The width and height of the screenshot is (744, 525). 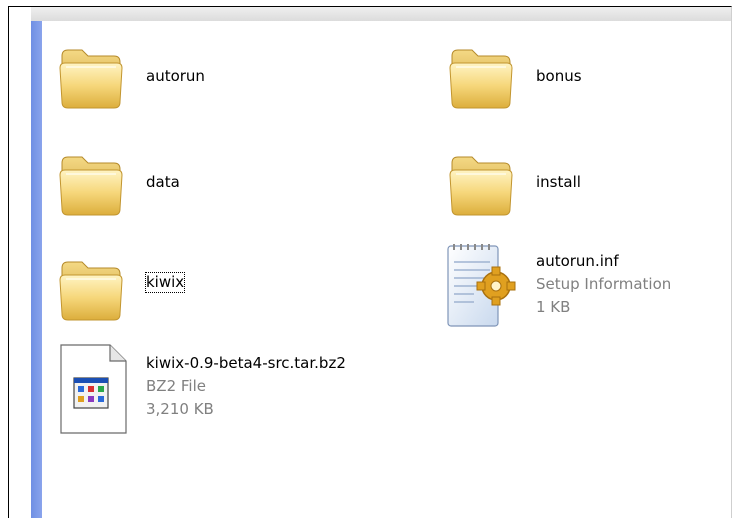 What do you see at coordinates (577, 261) in the screenshot?
I see `file-label: autorun.inf` at bounding box center [577, 261].